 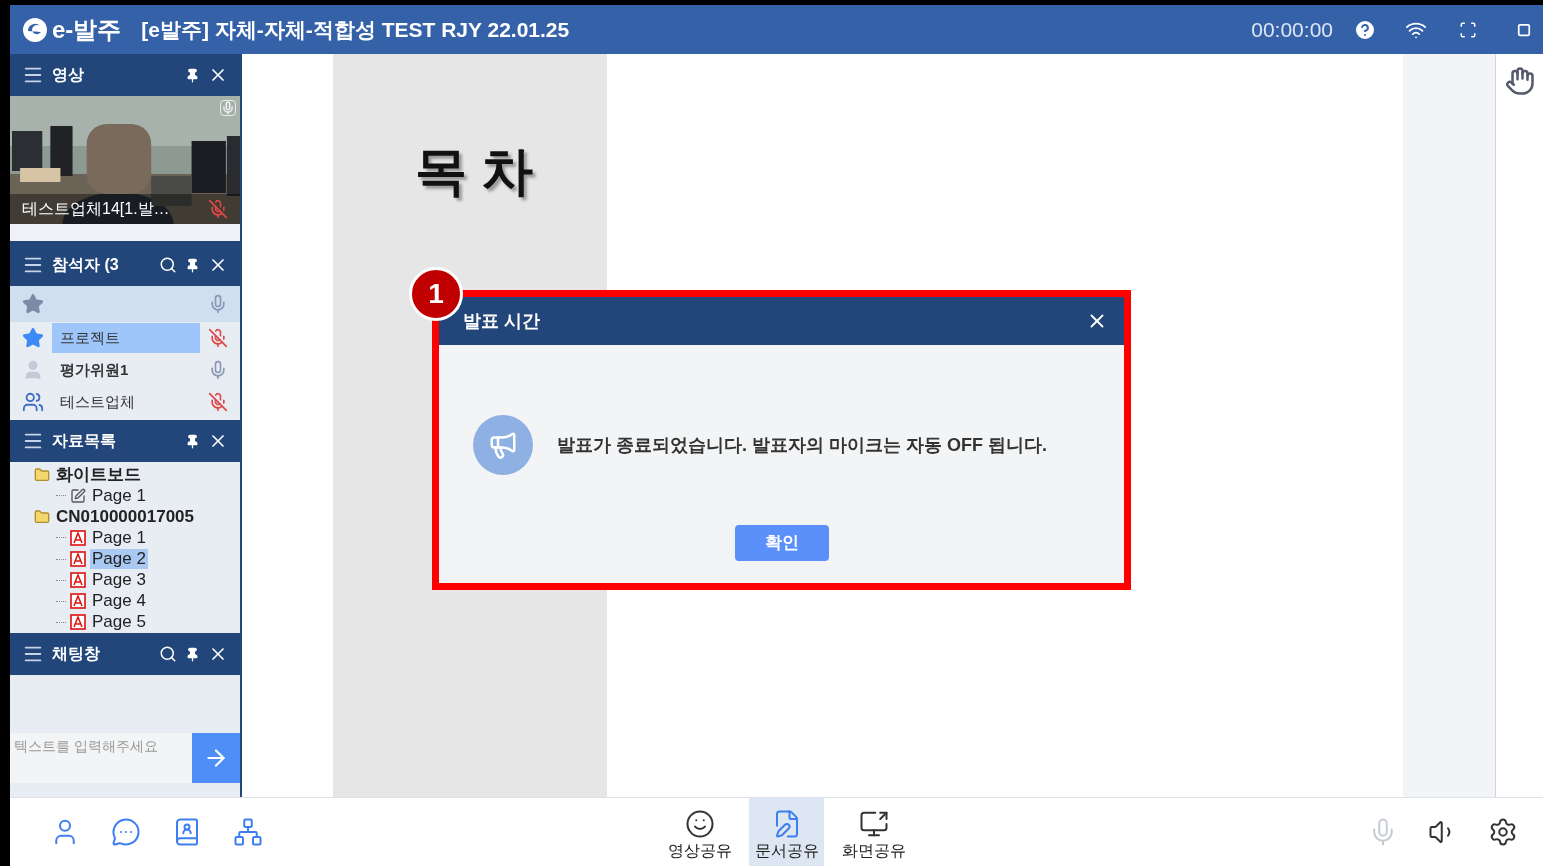 What do you see at coordinates (119, 580) in the screenshot?
I see `tree-item: Page 3` at bounding box center [119, 580].